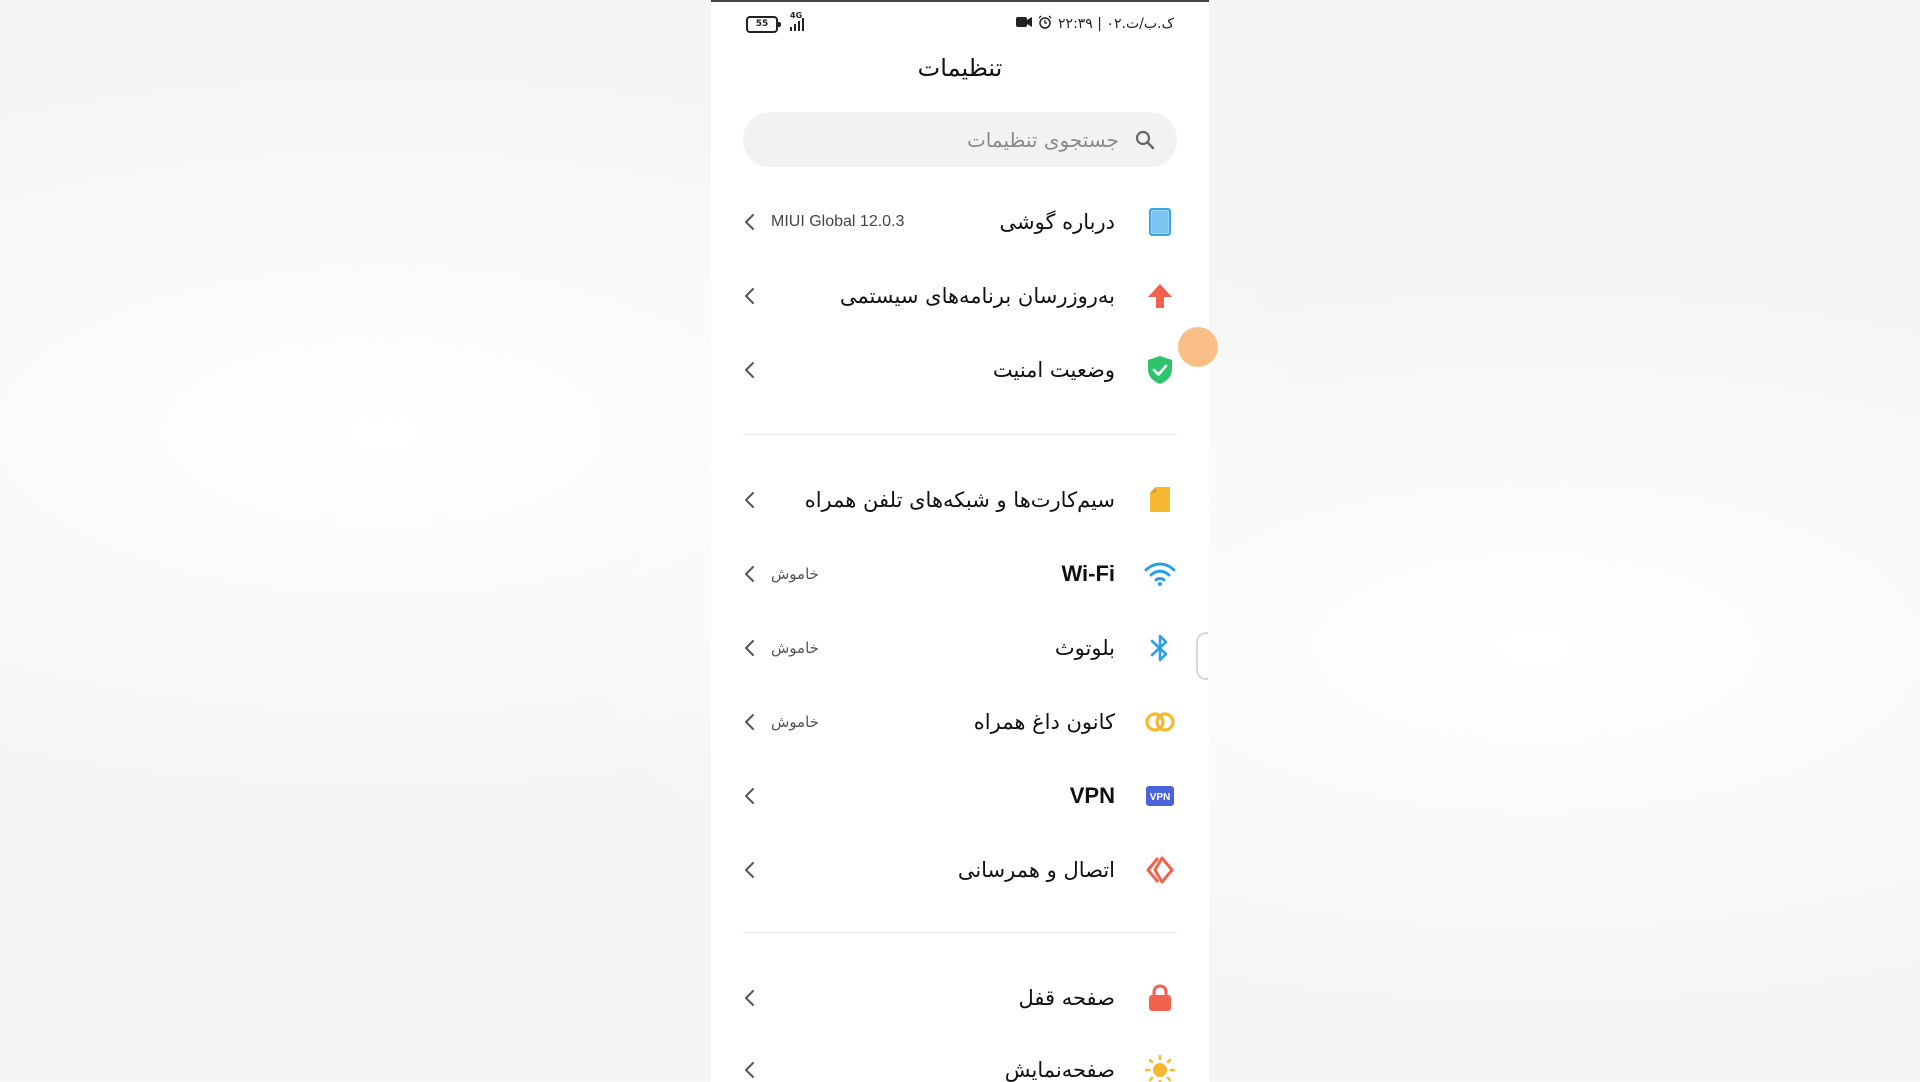 Image resolution: width=1920 pixels, height=1082 pixels. Describe the element at coordinates (1160, 1067) in the screenshot. I see `sun-icon` at that location.